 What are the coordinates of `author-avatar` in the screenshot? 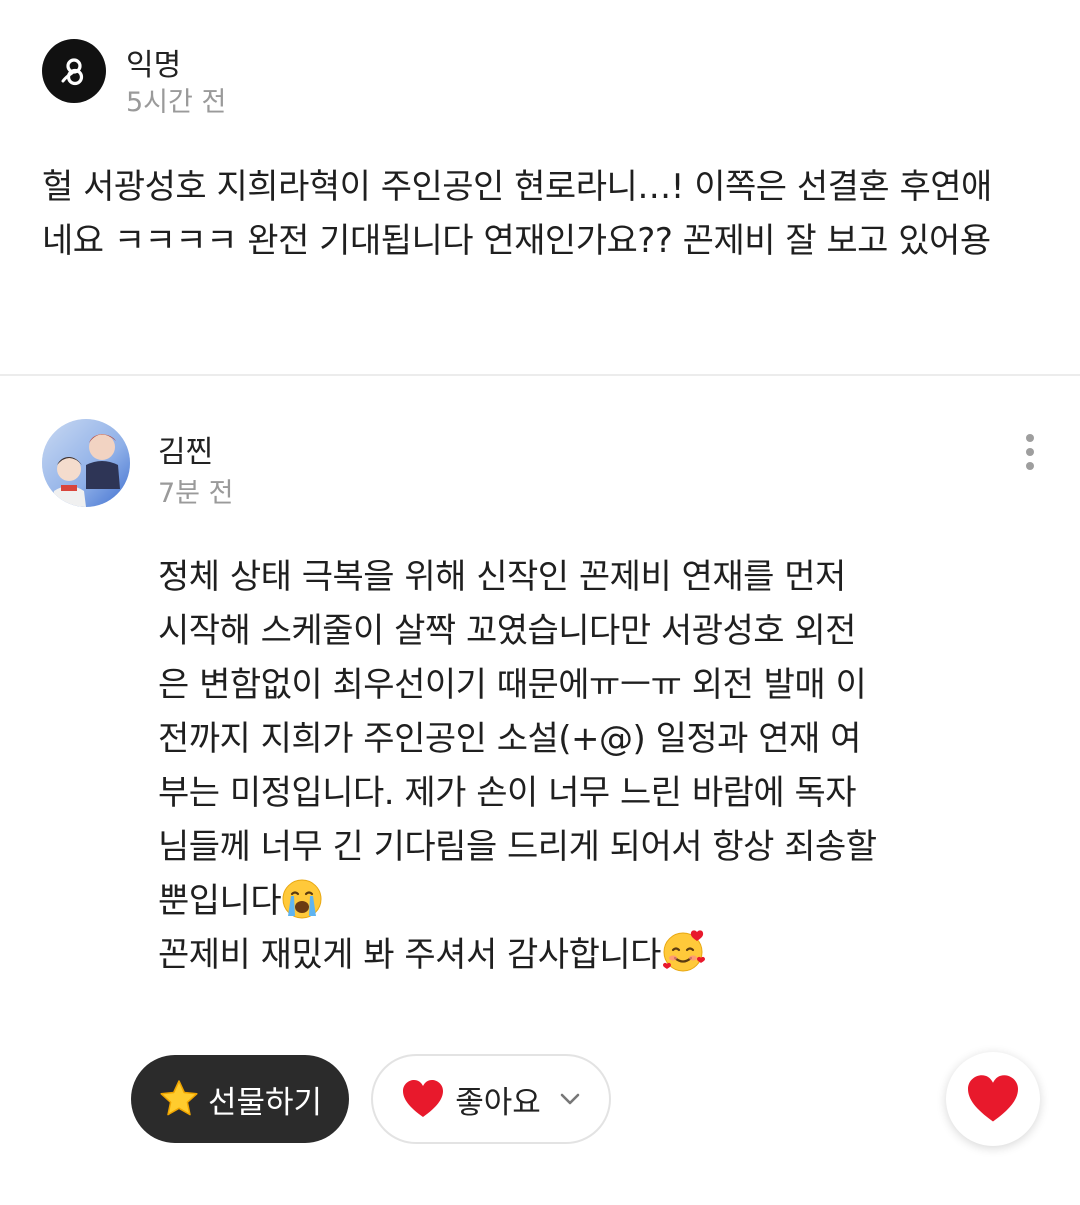 It's located at (86, 463).